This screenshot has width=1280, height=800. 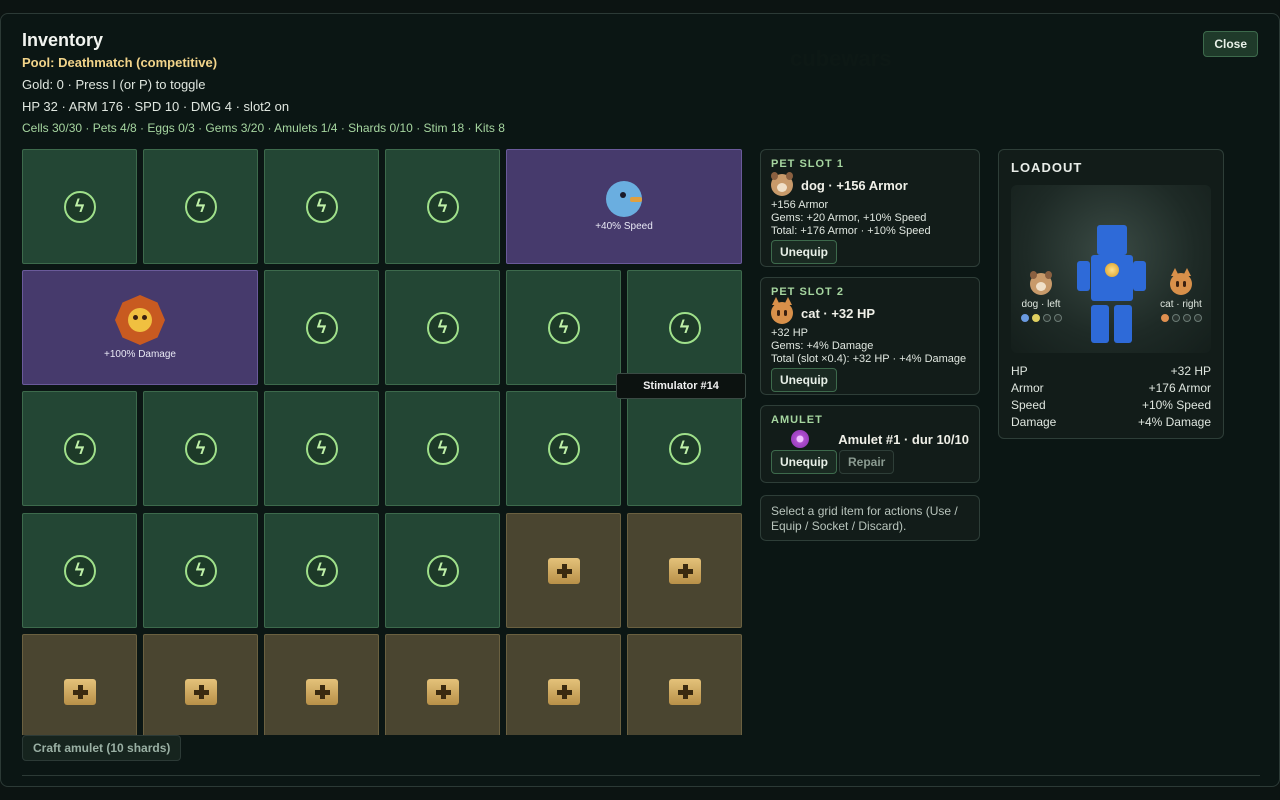 I want to click on pet-bird-caption: +40% Speed, so click(x=624, y=226).